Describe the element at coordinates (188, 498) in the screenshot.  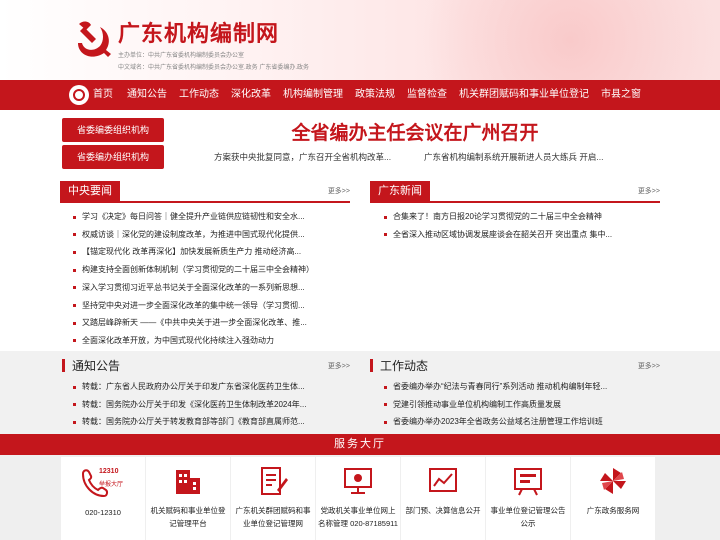
I see `service-card-coding: 机关赋码和事业单位登记管理平台` at that location.